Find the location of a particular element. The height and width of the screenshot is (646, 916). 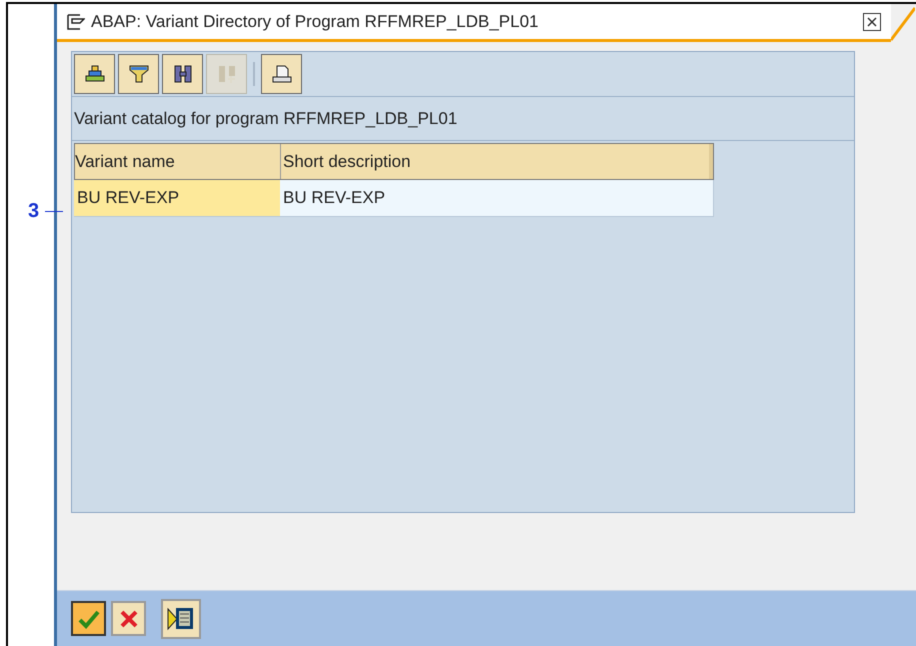

execute-button is located at coordinates (181, 618).